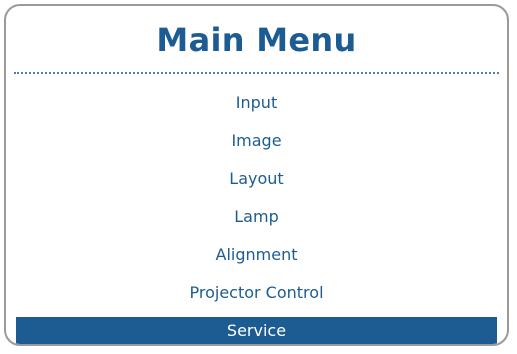  I want to click on menu-item-image: Image, so click(256, 141).